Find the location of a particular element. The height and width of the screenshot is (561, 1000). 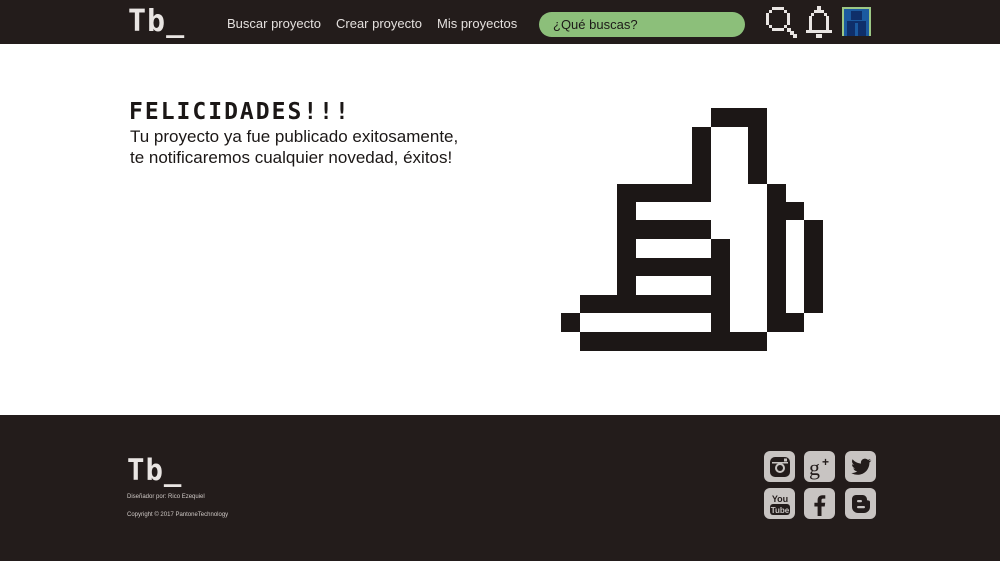

designer-credit: Diseñador por: Rico Ezequiel is located at coordinates (166, 497).